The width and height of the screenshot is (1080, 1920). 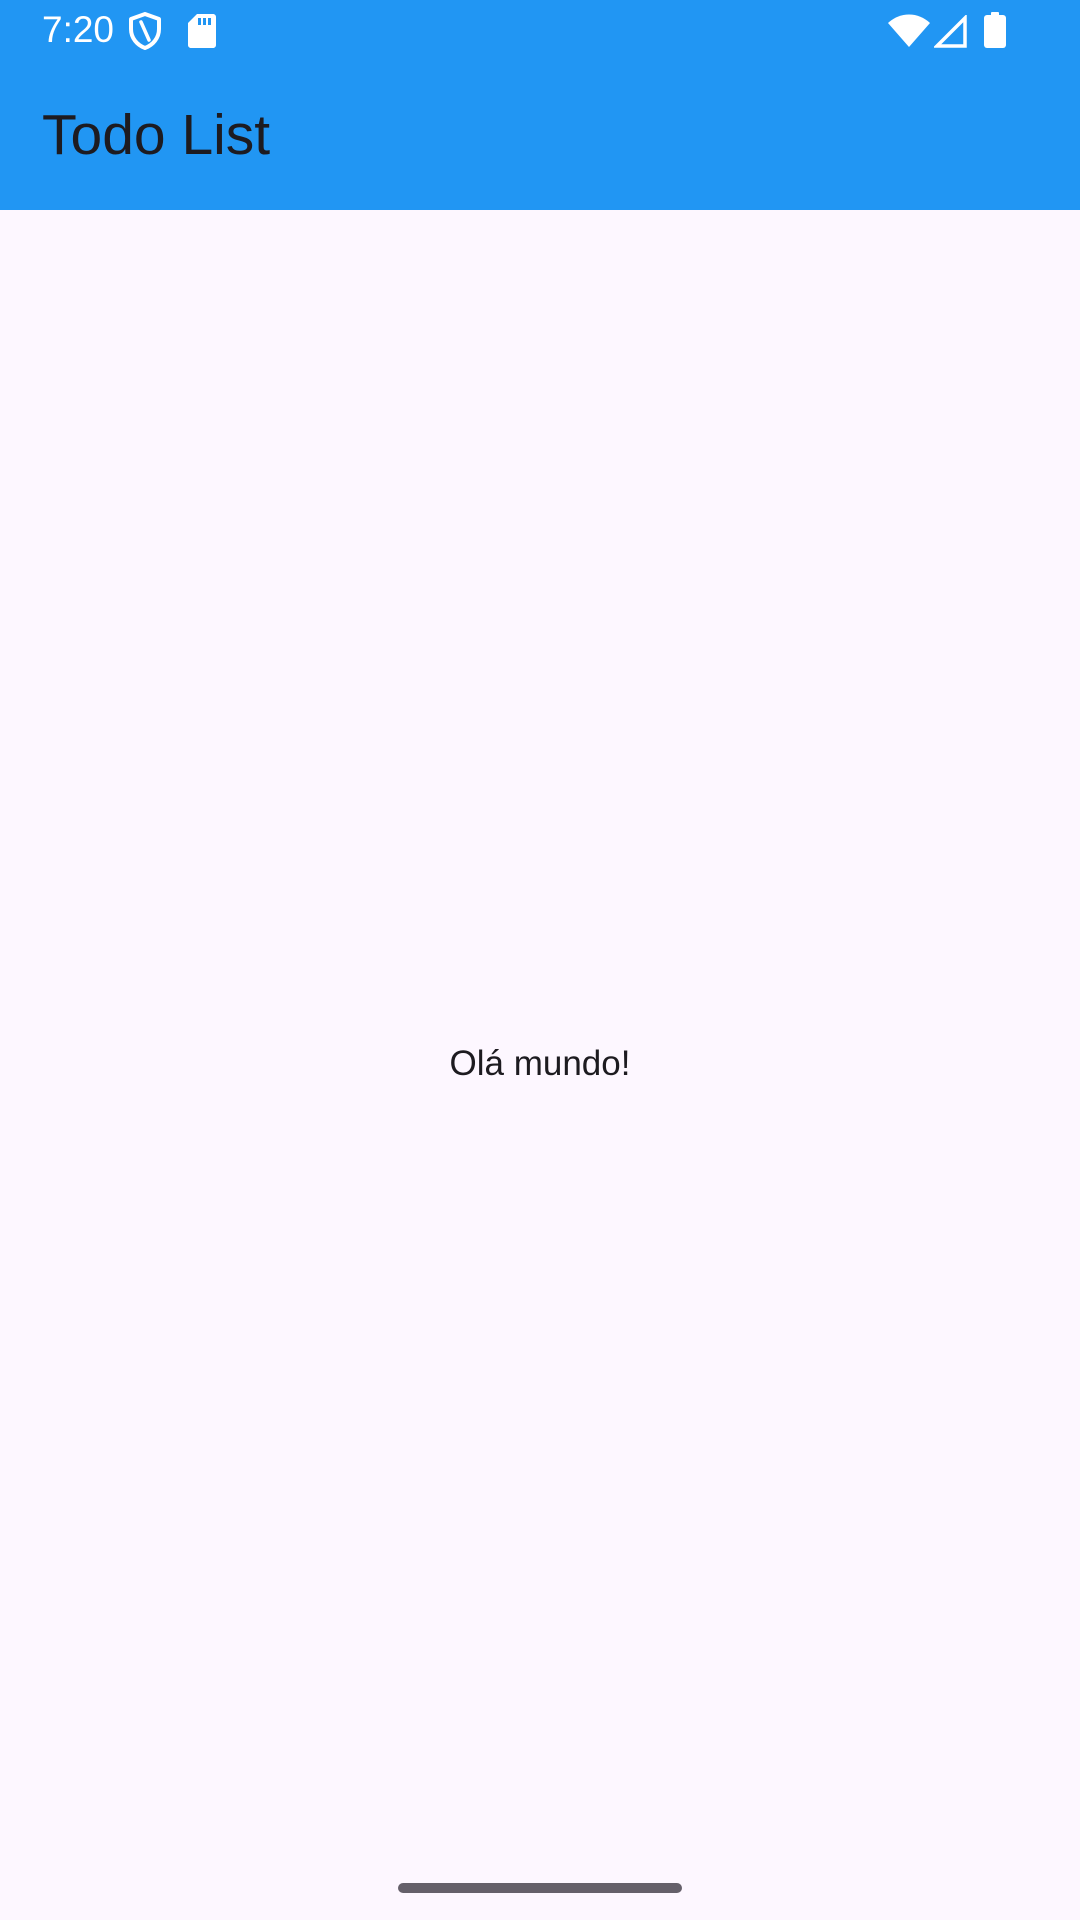 What do you see at coordinates (145, 31) in the screenshot?
I see `shield-icon` at bounding box center [145, 31].